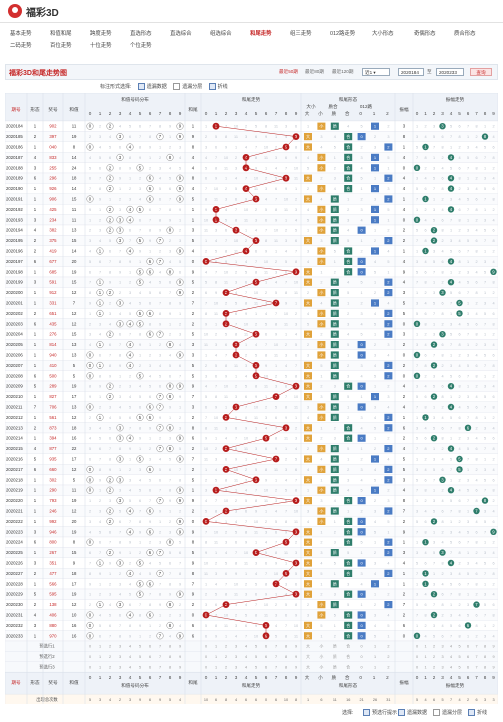 The height and width of the screenshot is (722, 503). What do you see at coordinates (170, 636) in the screenshot?
I see `span-miss-value: 4` at bounding box center [170, 636].